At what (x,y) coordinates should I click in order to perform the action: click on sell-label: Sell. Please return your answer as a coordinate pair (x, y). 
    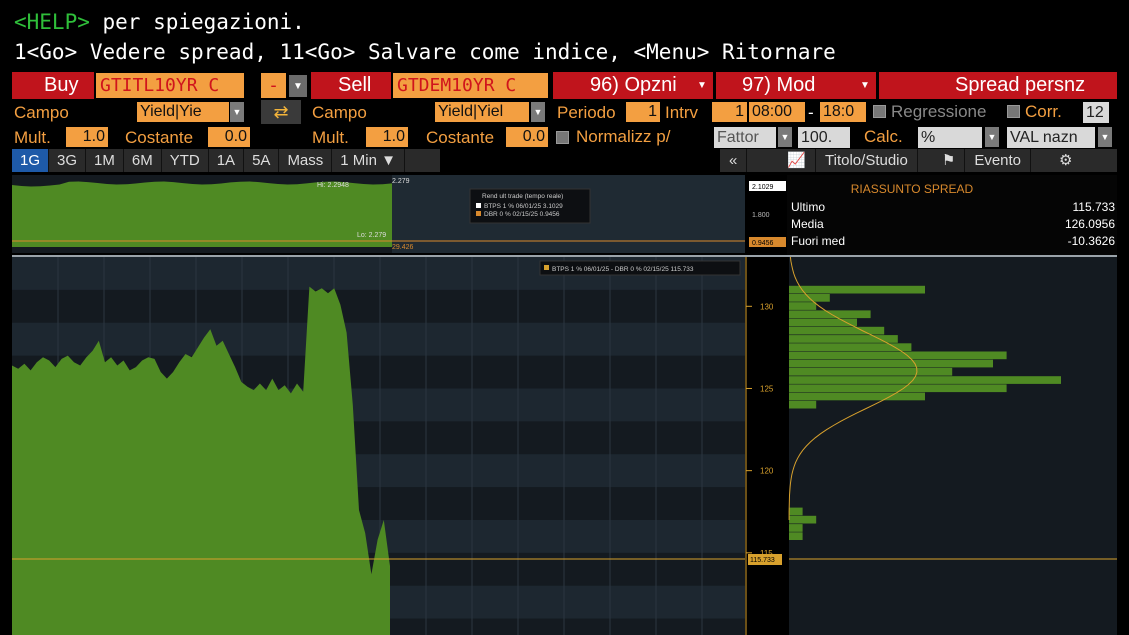
    Looking at the image, I should click on (355, 85).